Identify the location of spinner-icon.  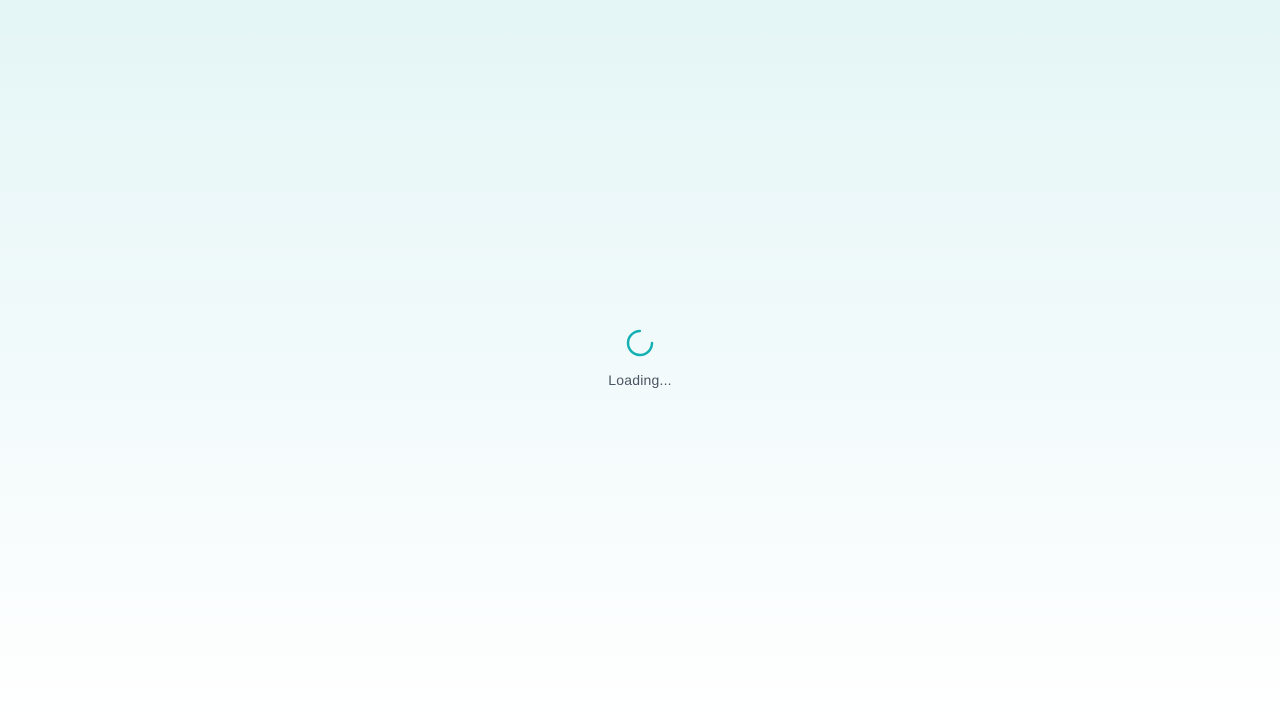
(640, 343).